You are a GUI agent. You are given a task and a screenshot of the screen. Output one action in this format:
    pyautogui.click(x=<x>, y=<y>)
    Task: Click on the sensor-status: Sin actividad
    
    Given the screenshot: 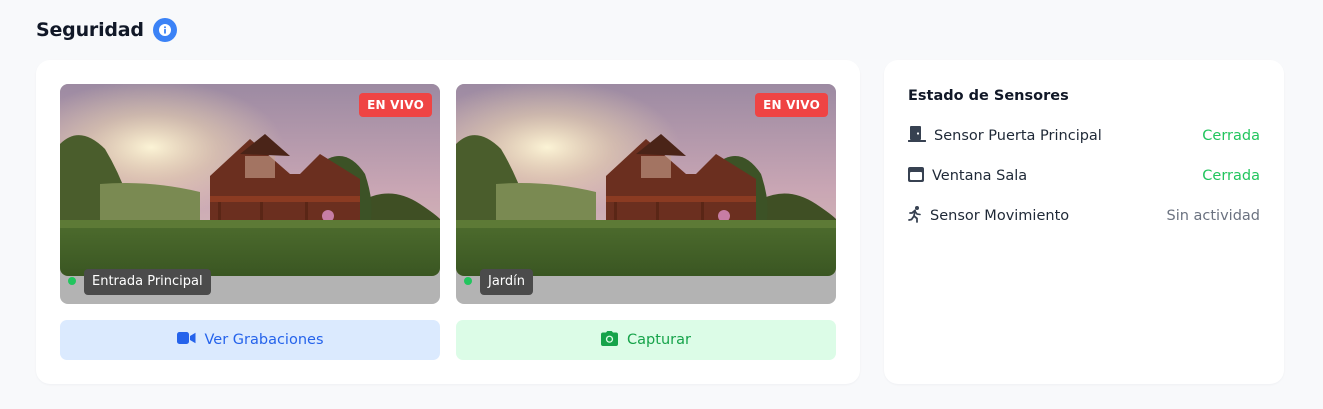 What is the action you would take?
    pyautogui.click(x=1213, y=216)
    